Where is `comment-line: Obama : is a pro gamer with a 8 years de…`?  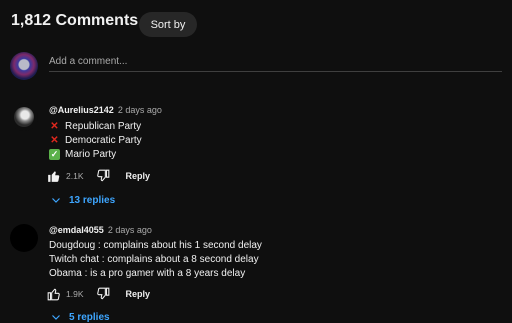
comment-line: Obama : is a pro gamer with a 8 years de… is located at coordinates (147, 273).